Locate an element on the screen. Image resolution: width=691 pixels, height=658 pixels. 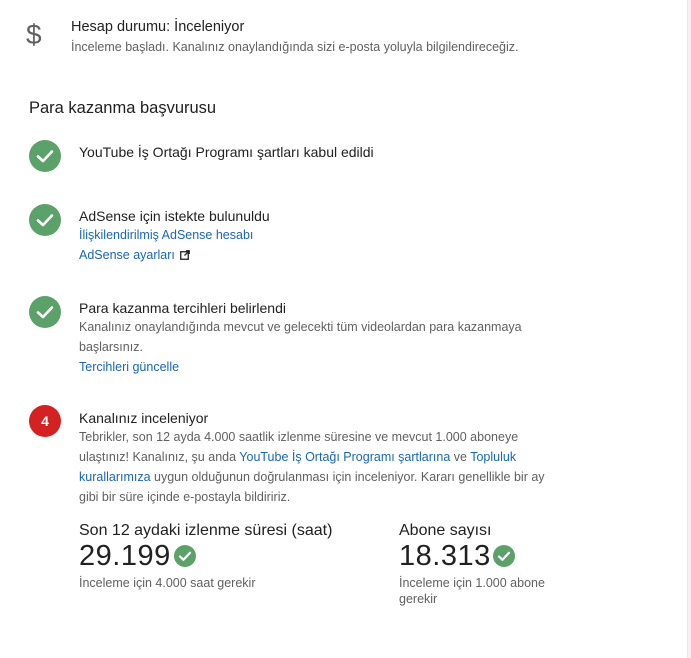
ypp-terms-link: YouTube İş Ortağı Programı şartlarına is located at coordinates (344, 457).